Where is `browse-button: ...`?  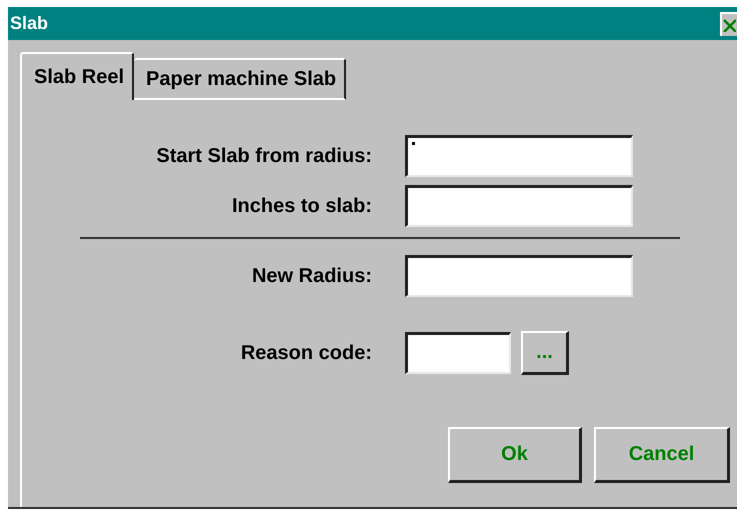 browse-button: ... is located at coordinates (545, 353).